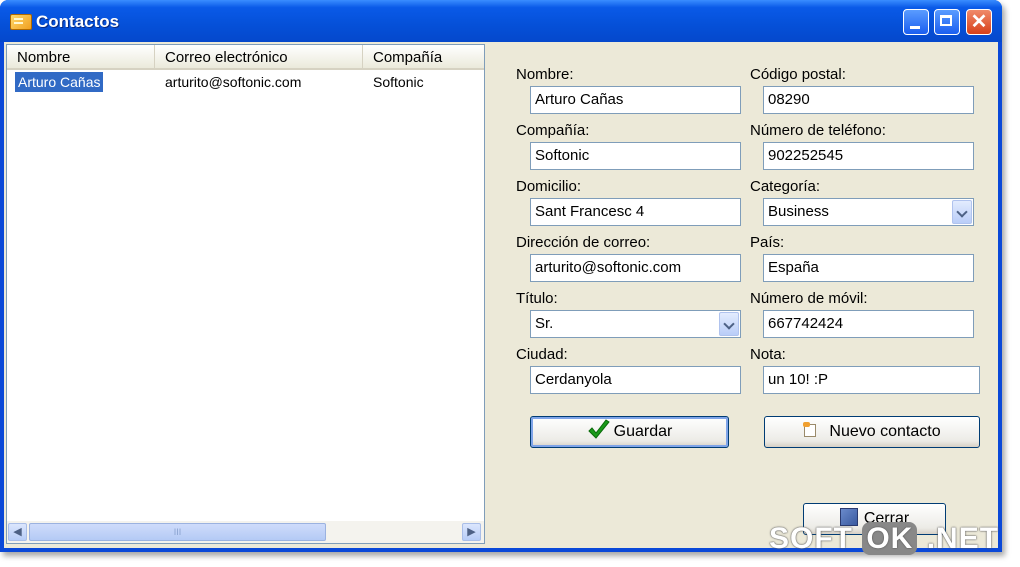 The image size is (1020, 567). Describe the element at coordinates (598, 429) in the screenshot. I see `checkmark-icon` at that location.